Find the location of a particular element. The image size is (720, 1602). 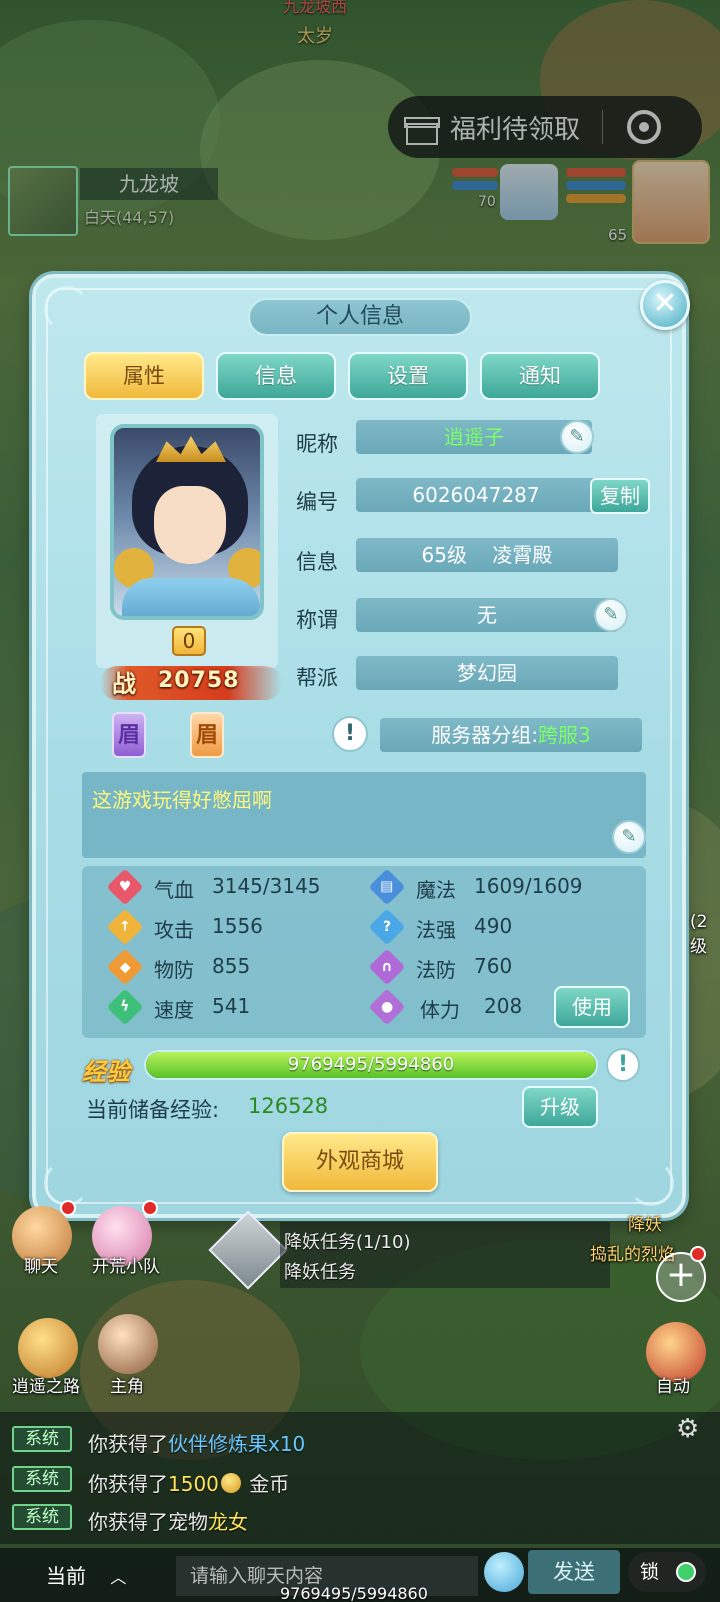

guild-label: 帮派 is located at coordinates (317, 678).